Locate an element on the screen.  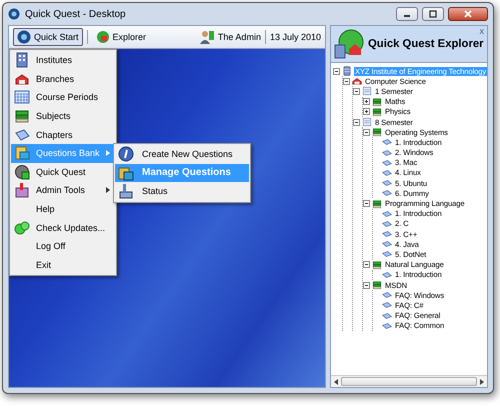
date-label: 13 July 2010 is located at coordinates (295, 37).